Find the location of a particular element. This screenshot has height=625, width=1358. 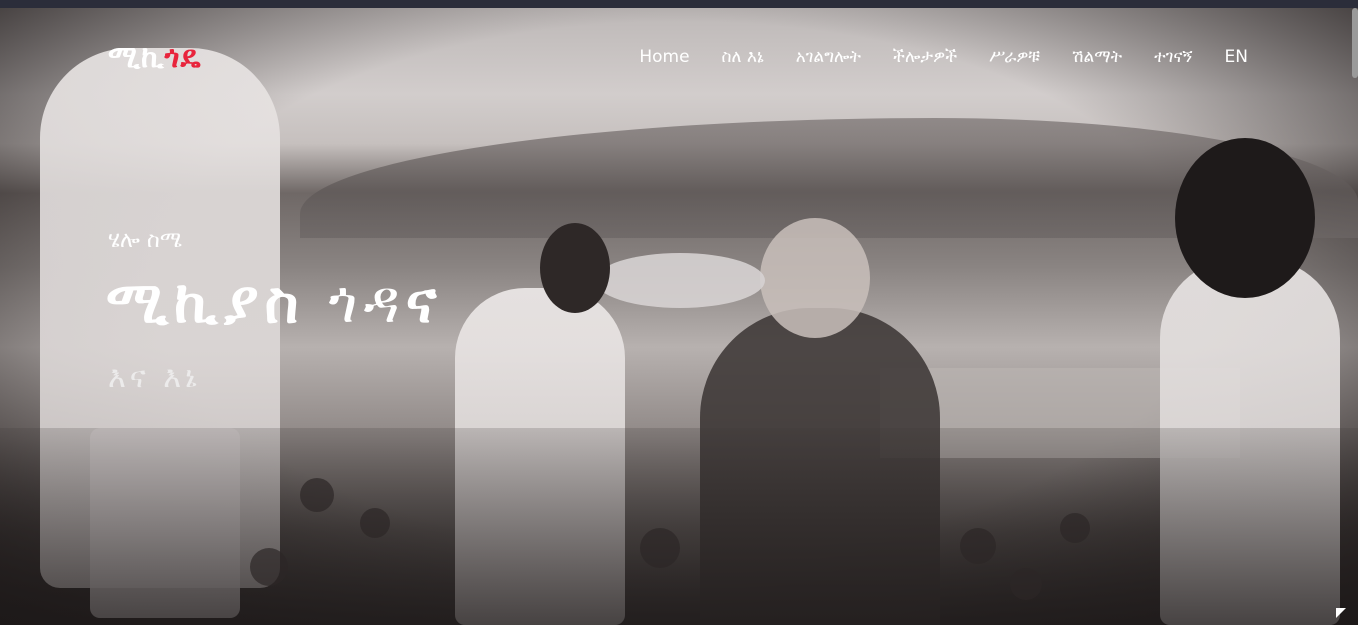

nav-link-awards: ሽልማት is located at coordinates (1097, 57).